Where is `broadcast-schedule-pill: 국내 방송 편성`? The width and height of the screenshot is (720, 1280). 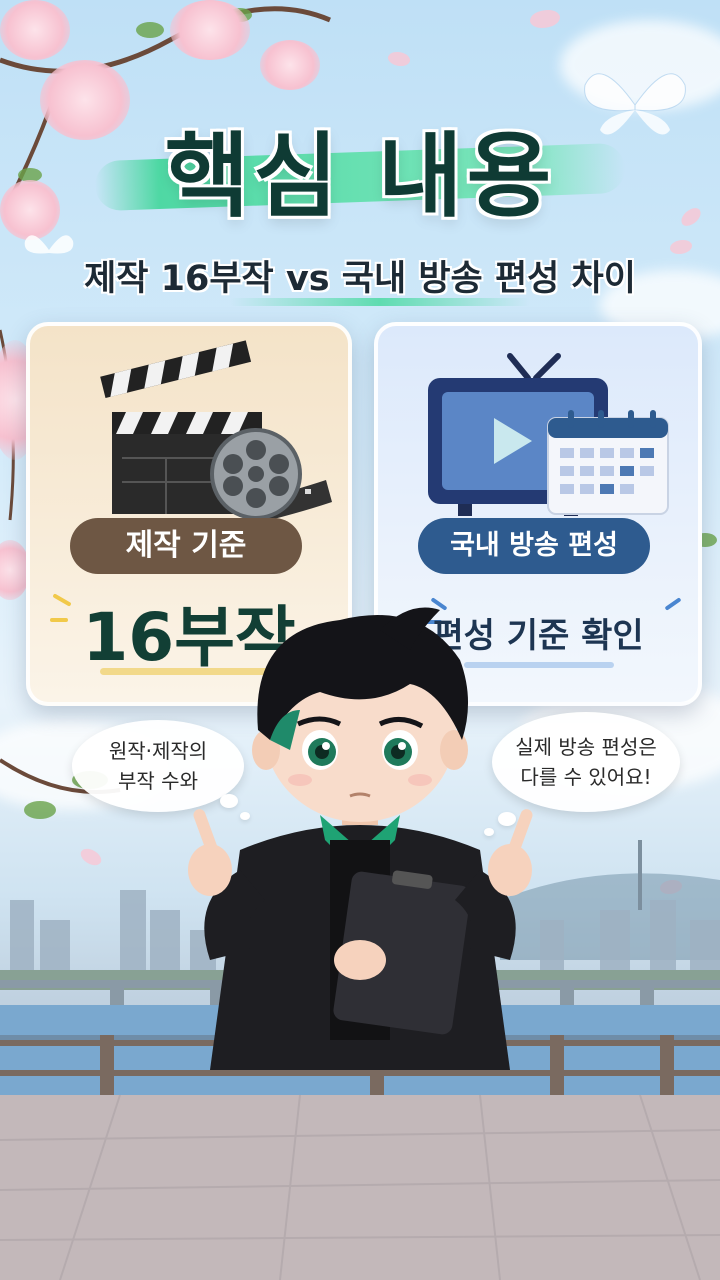 broadcast-schedule-pill: 국내 방송 편성 is located at coordinates (534, 546).